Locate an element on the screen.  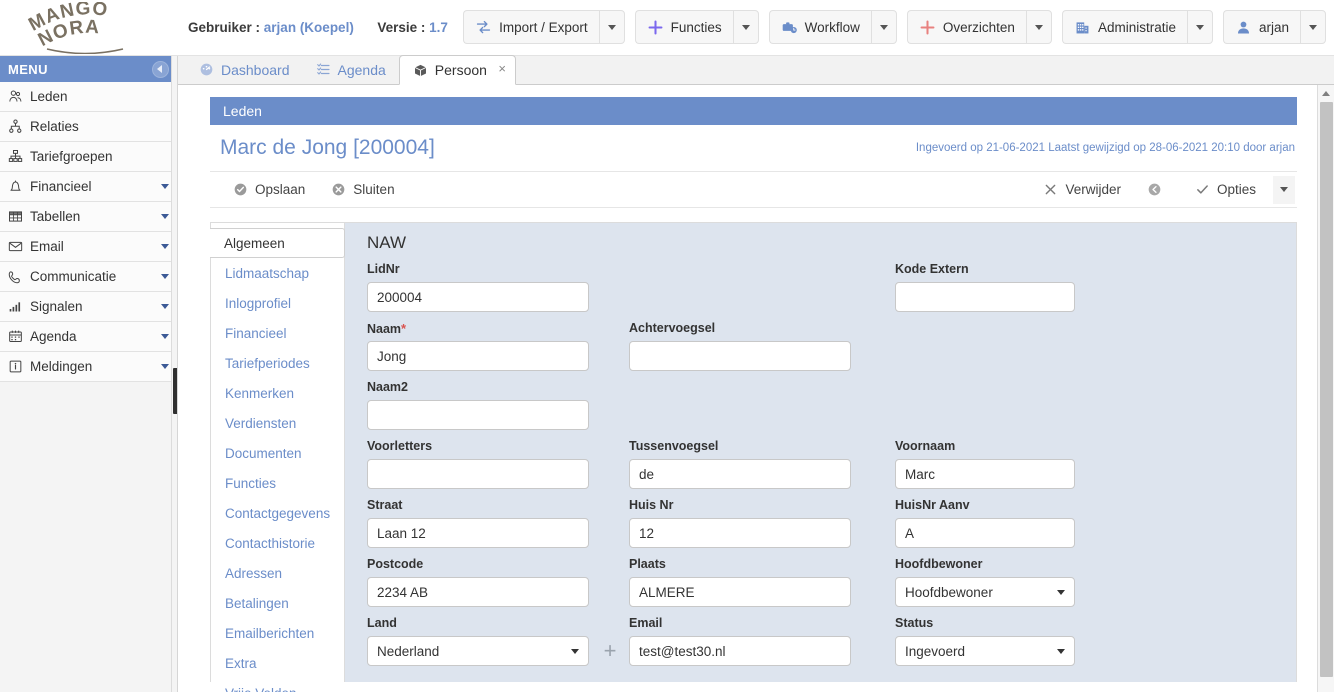
lidnr-input: 200004 is located at coordinates (478, 297).